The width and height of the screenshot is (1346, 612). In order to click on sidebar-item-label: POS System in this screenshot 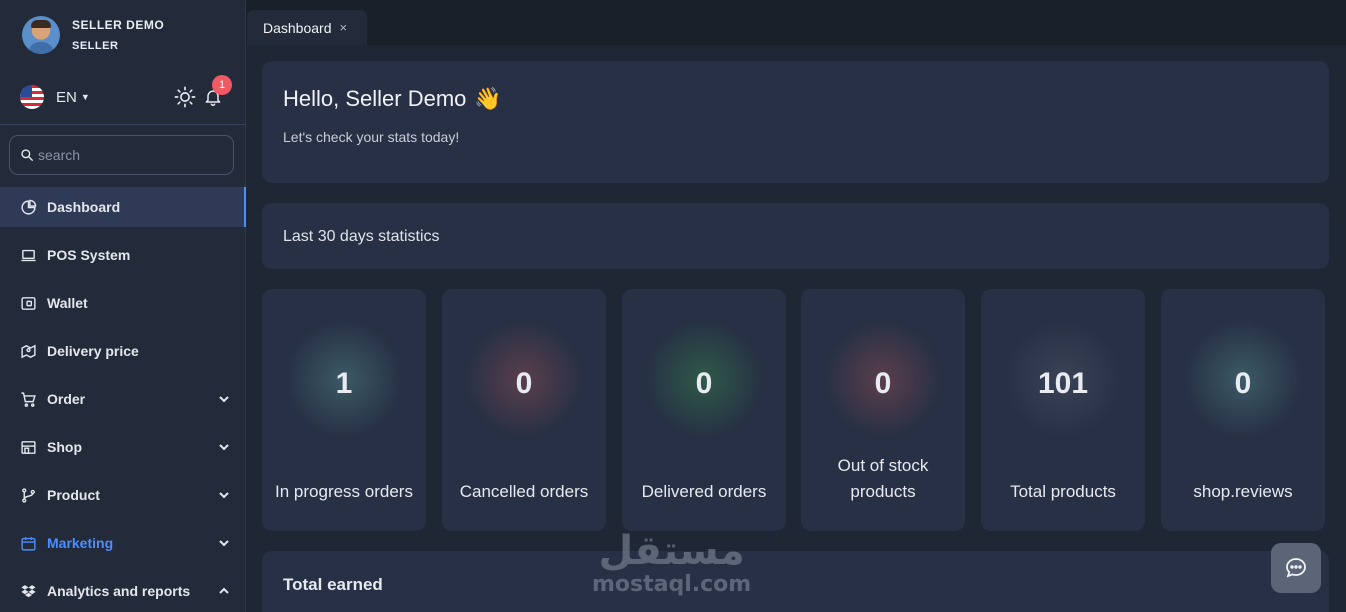, I will do `click(89, 255)`.